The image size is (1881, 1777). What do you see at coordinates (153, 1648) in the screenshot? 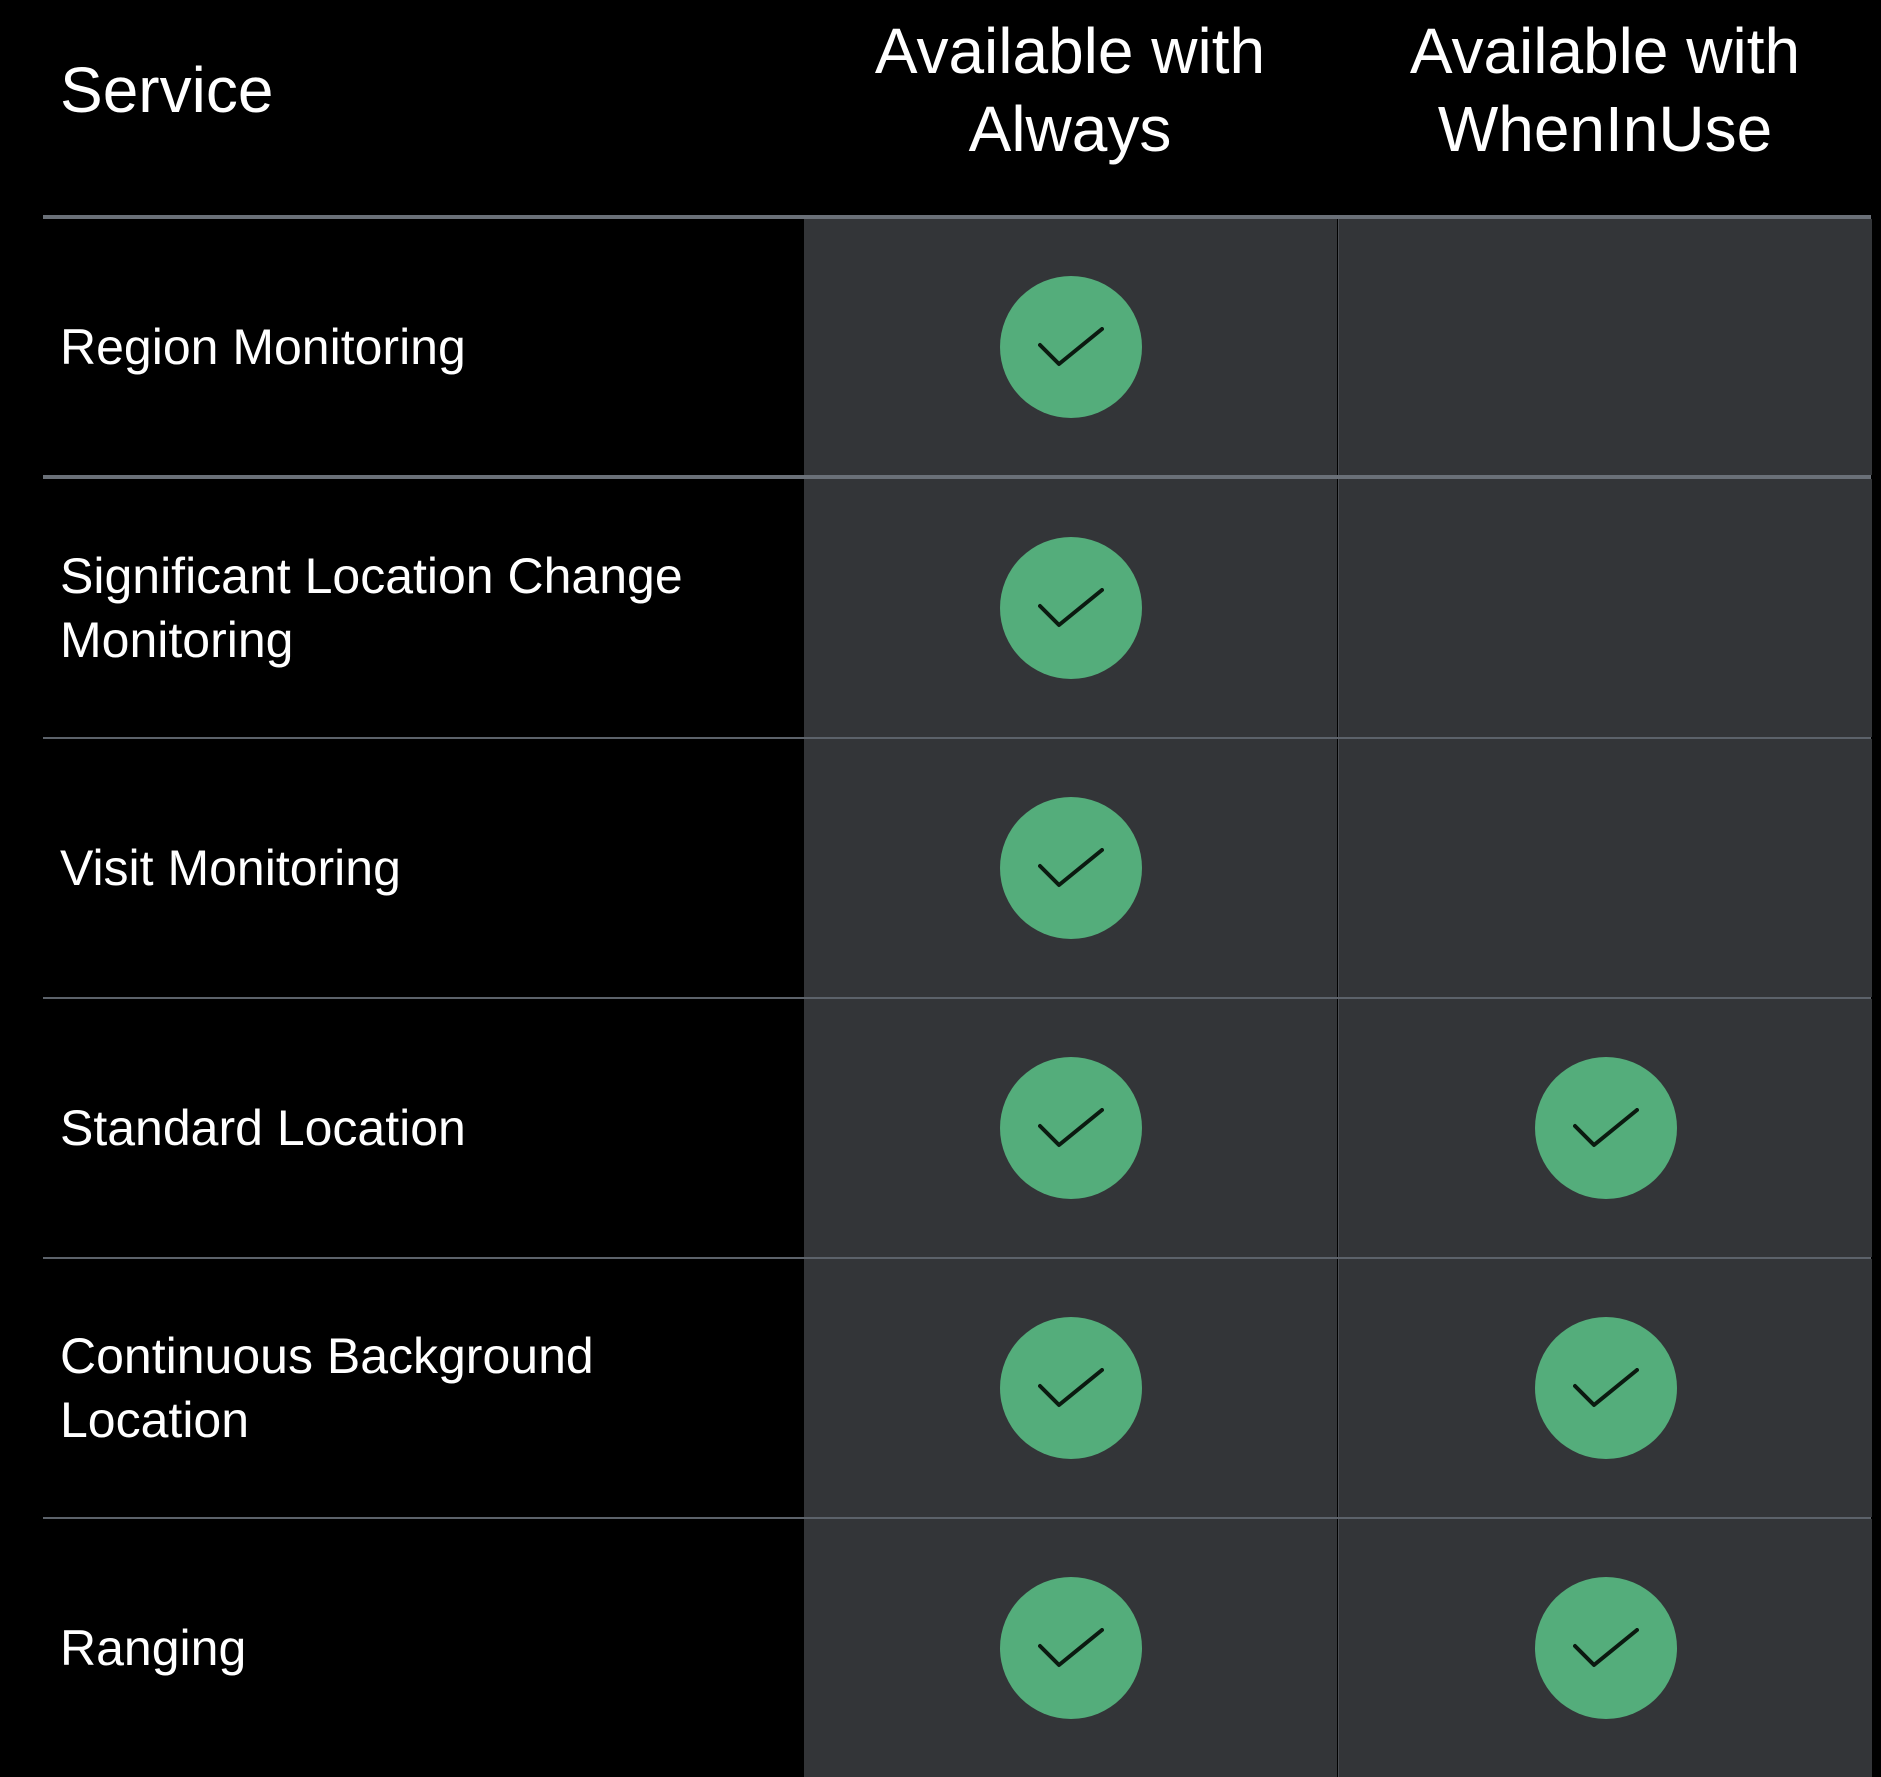
I see `service-name: Ranging` at bounding box center [153, 1648].